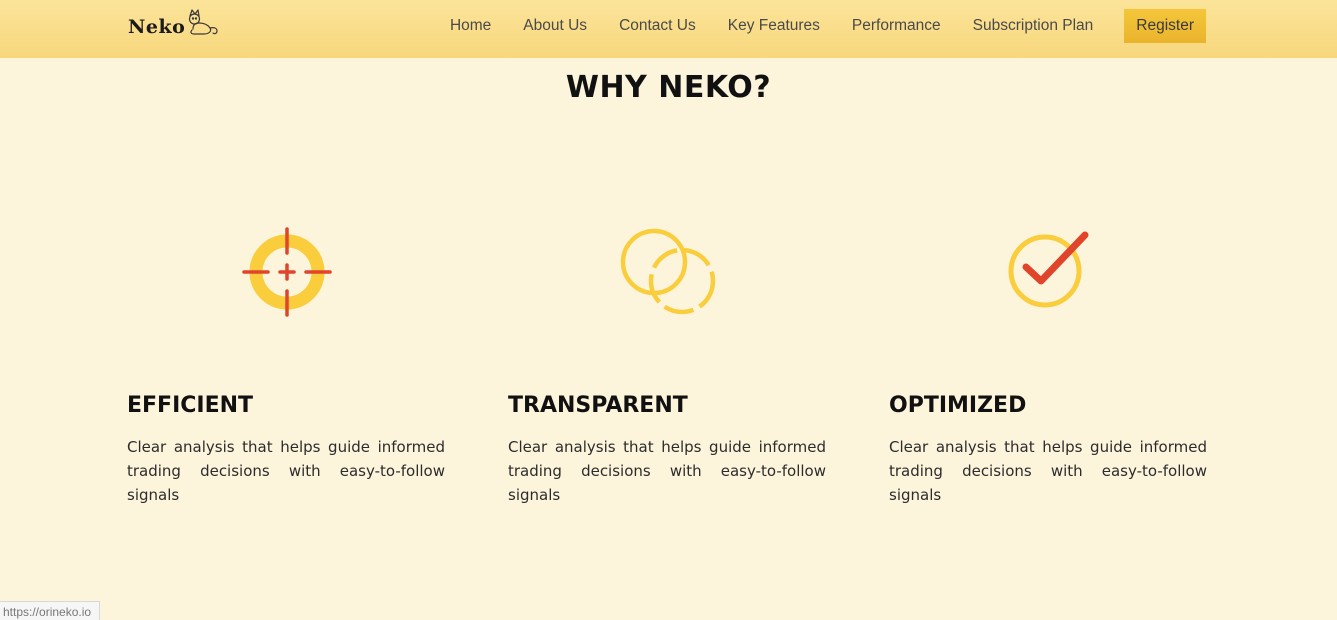 This screenshot has height=620, width=1337. Describe the element at coordinates (958, 405) in the screenshot. I see `feature-title: OPTIMIZED` at that location.